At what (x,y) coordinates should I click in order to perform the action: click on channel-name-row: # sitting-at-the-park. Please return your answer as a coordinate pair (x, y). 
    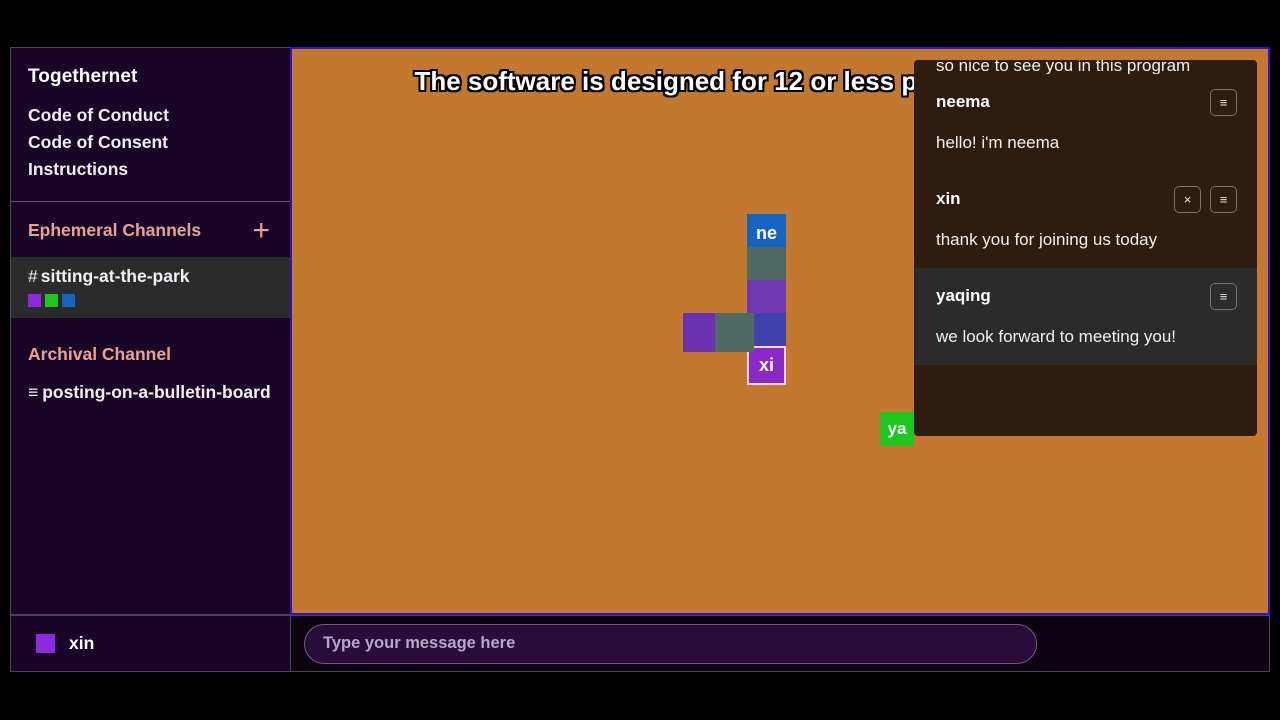
    Looking at the image, I should click on (150, 276).